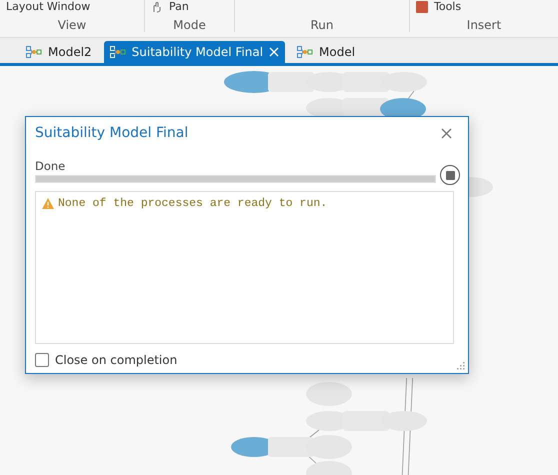 This screenshot has width=558, height=475. I want to click on dialog-title: Suitability Model Final, so click(111, 133).